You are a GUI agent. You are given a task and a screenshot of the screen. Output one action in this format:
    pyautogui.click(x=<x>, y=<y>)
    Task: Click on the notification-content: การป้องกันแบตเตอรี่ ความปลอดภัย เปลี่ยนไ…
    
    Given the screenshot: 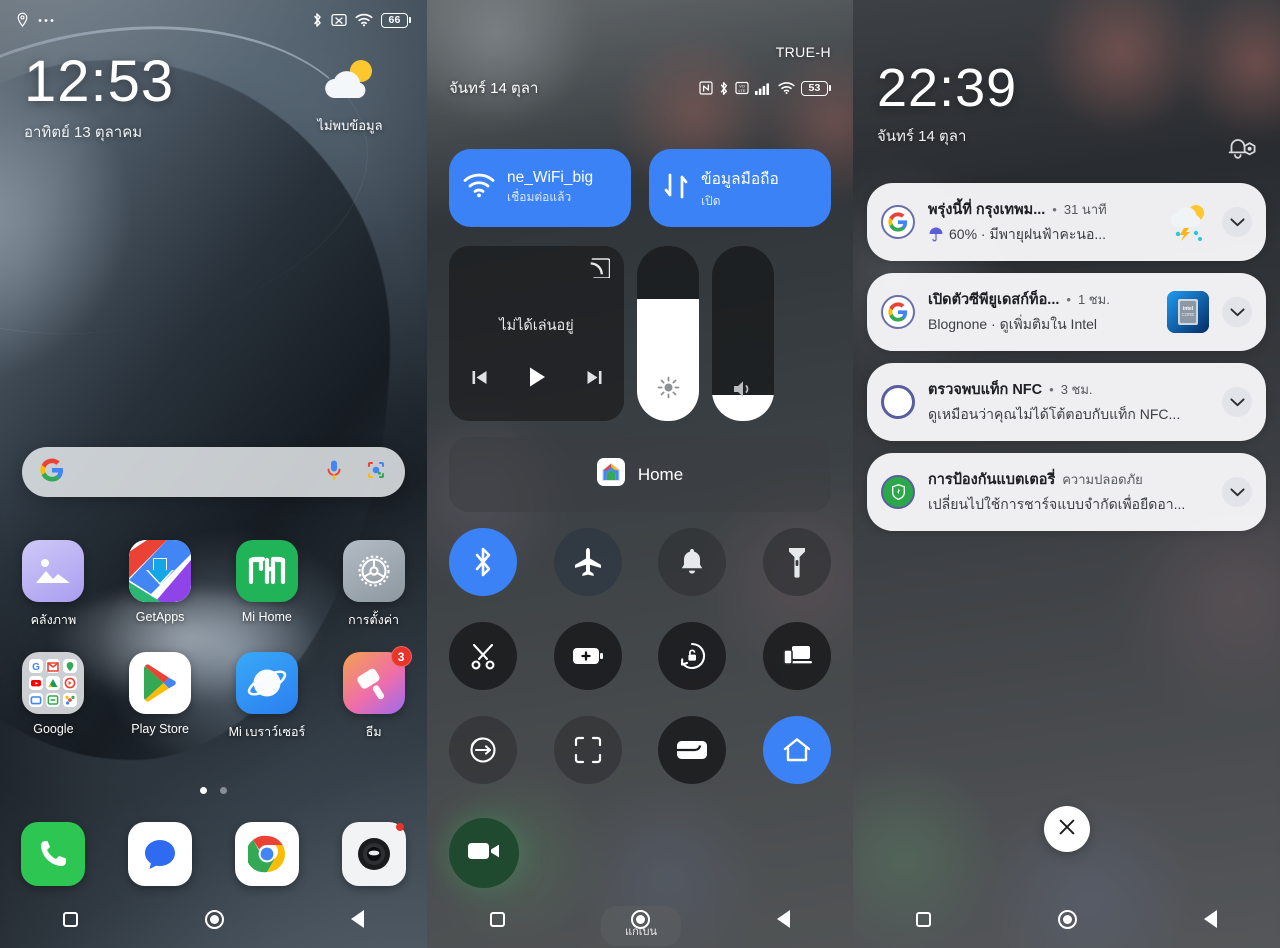 What is the action you would take?
    pyautogui.click(x=1068, y=492)
    